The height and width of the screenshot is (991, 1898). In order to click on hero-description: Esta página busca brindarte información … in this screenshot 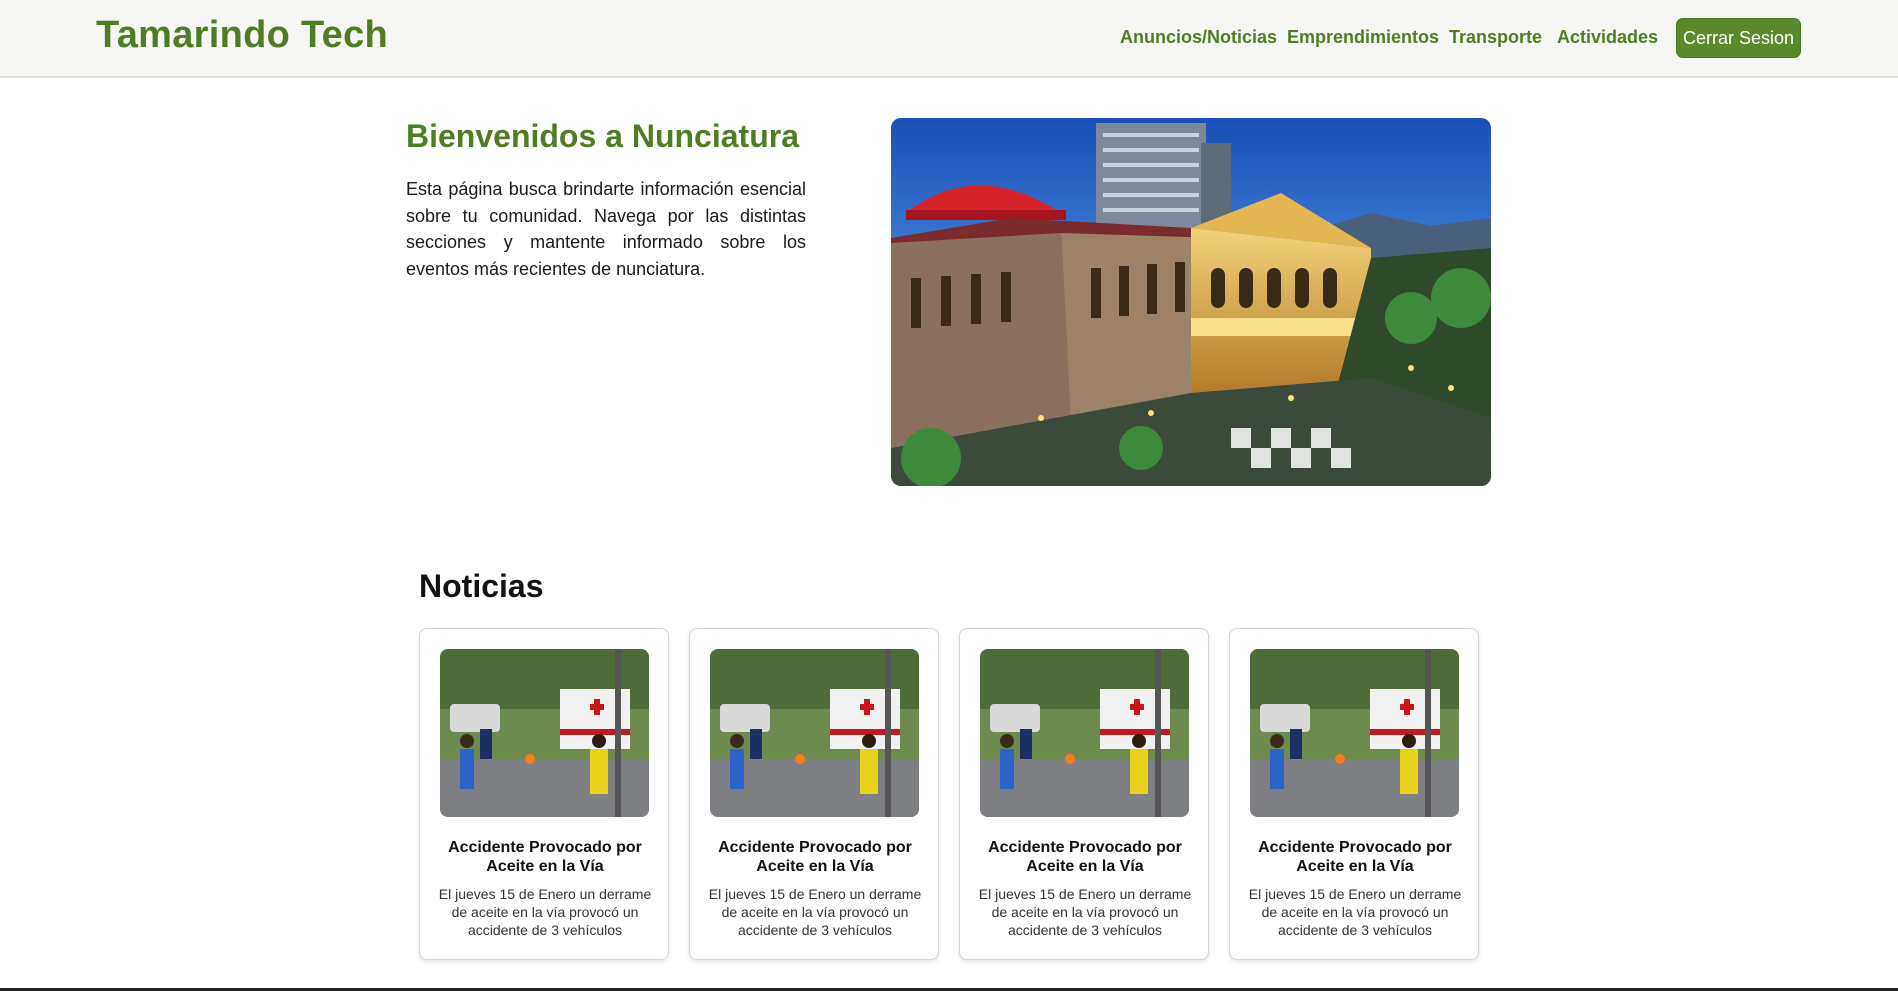, I will do `click(606, 229)`.